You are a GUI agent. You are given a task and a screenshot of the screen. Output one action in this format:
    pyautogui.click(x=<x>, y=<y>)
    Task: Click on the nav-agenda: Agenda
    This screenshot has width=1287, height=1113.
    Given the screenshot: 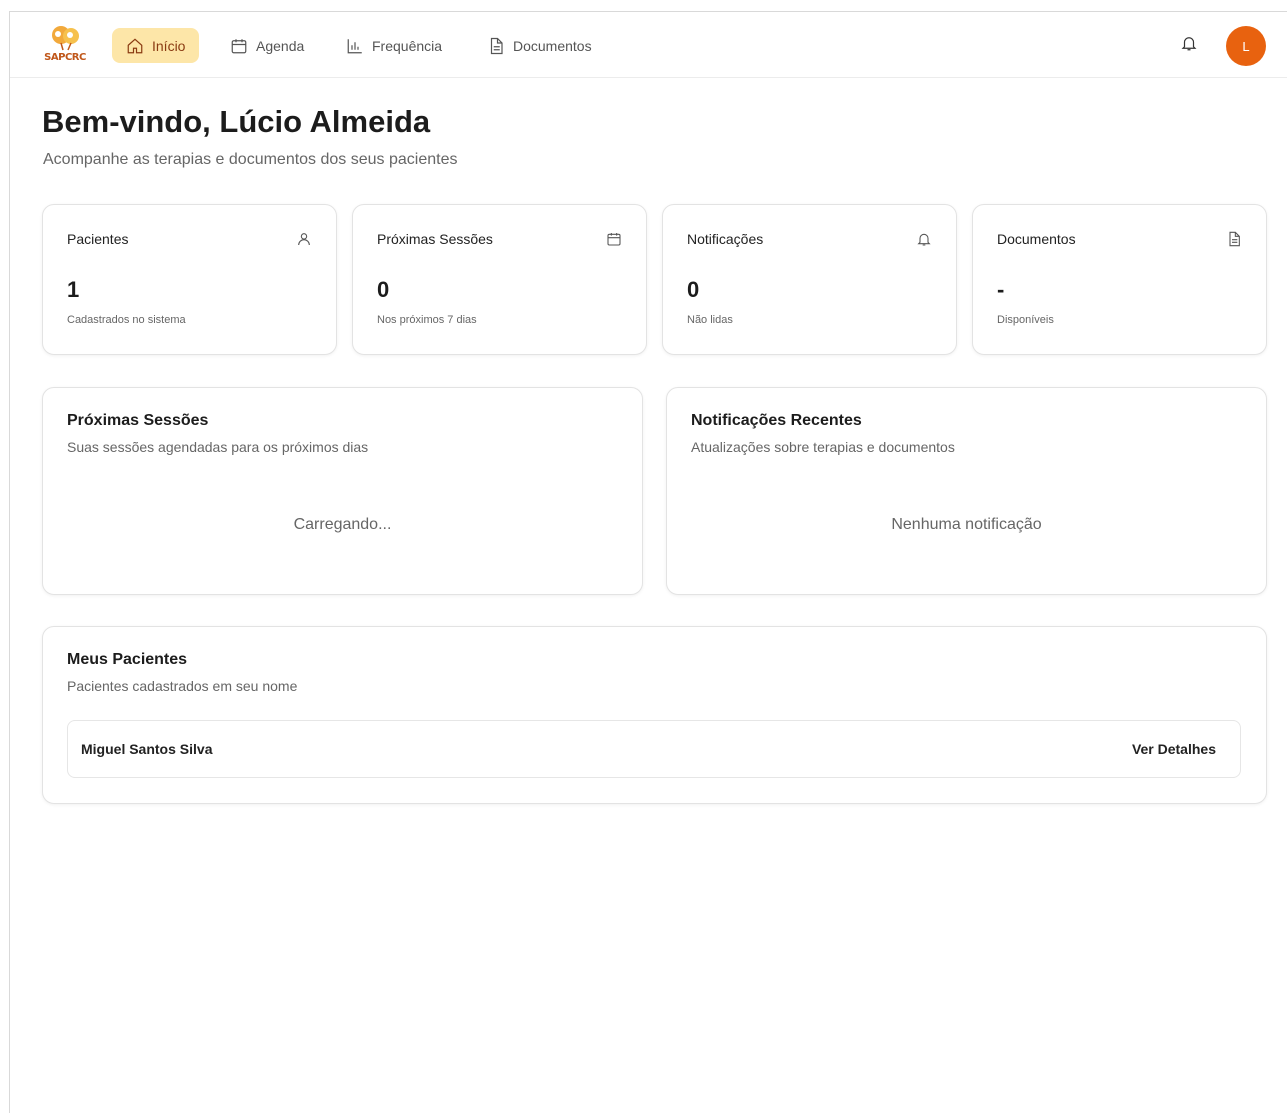 What is the action you would take?
    pyautogui.click(x=267, y=45)
    